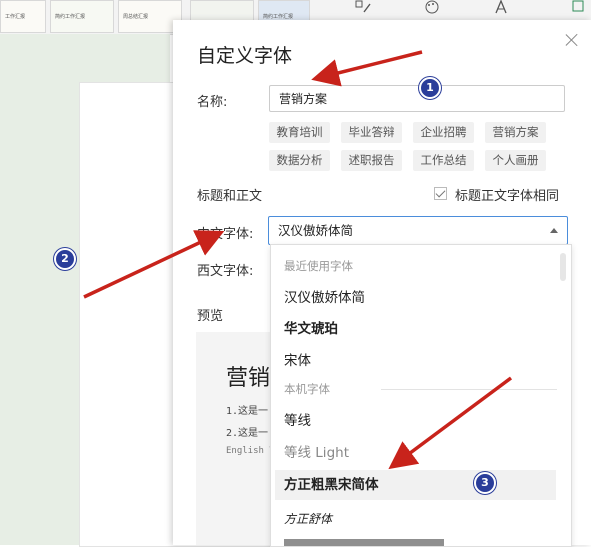 The image size is (591, 547). What do you see at coordinates (515, 132) in the screenshot?
I see `preset-chip: 营销方案` at bounding box center [515, 132].